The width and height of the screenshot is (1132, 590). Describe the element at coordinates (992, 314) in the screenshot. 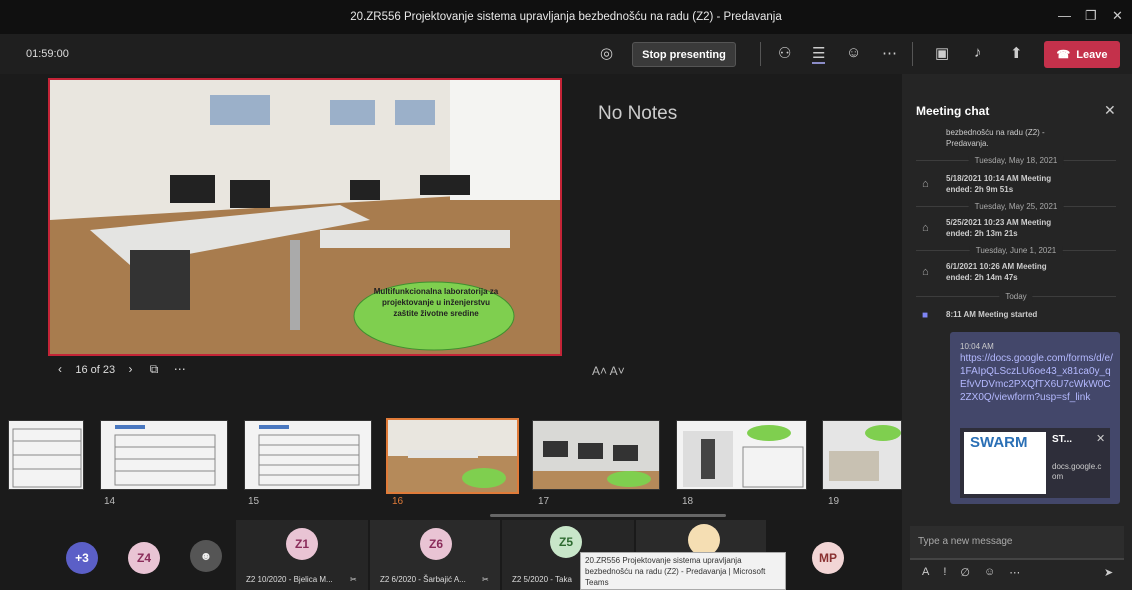

I see `chat-event: 8:11 AM Meeting started` at that location.